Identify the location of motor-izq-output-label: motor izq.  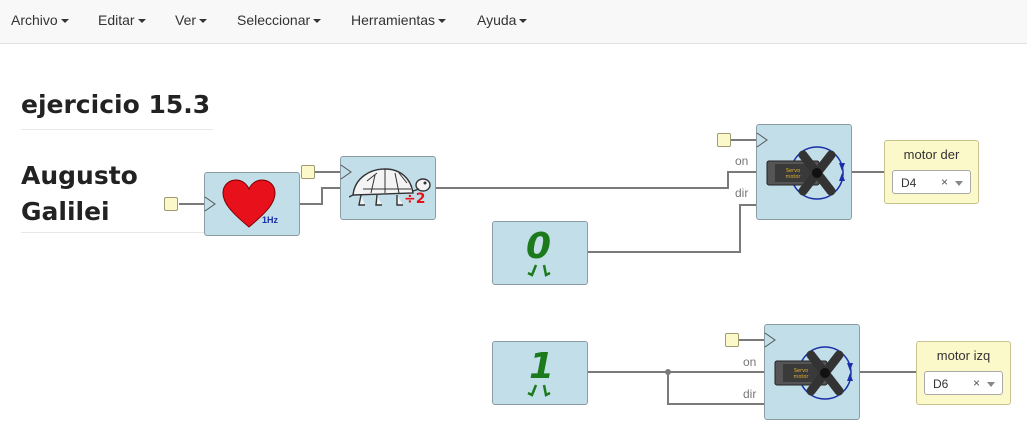
(963, 355).